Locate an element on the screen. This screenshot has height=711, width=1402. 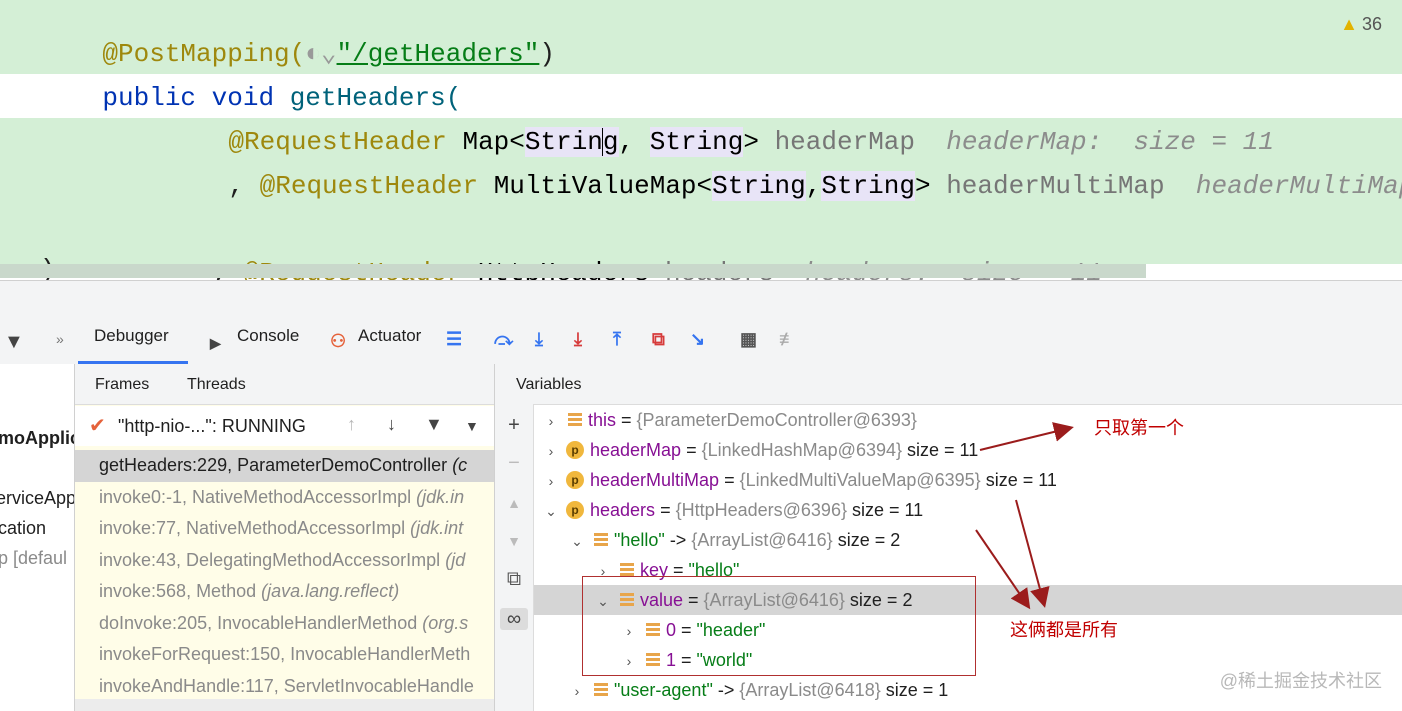
annotation-both-all: 这俩都是所有 is located at coordinates (1064, 630).